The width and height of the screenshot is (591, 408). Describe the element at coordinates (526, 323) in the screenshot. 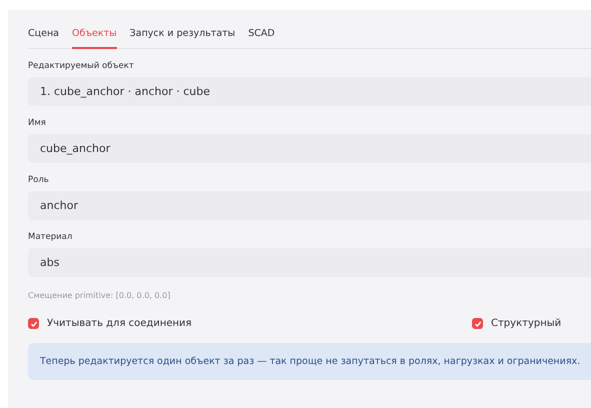

I see `checkbox-label: Структурный` at that location.